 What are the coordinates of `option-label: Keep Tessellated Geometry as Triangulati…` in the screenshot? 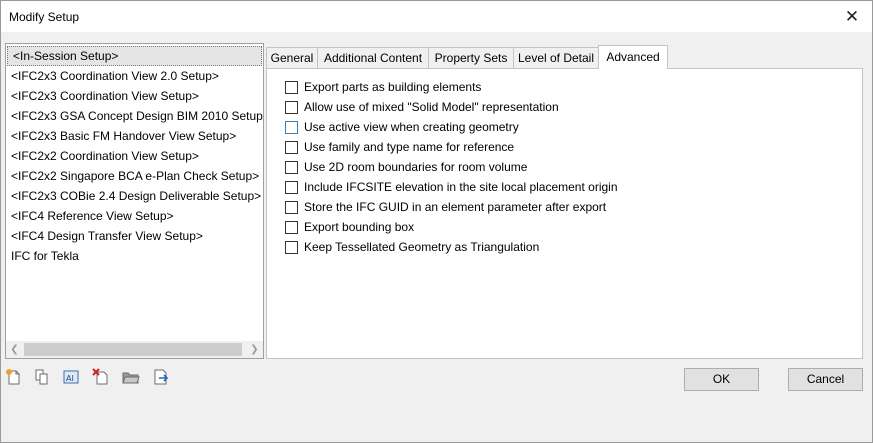 It's located at (422, 247).